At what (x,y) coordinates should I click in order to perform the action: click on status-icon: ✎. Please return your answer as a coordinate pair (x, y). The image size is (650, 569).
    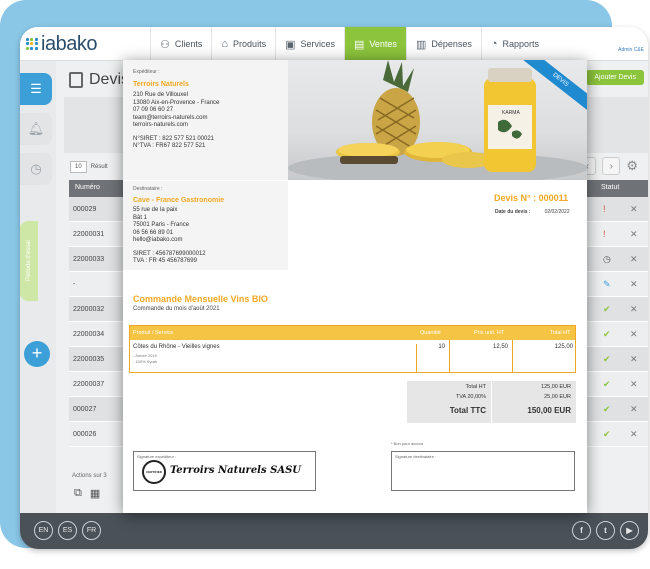
    Looking at the image, I should click on (607, 284).